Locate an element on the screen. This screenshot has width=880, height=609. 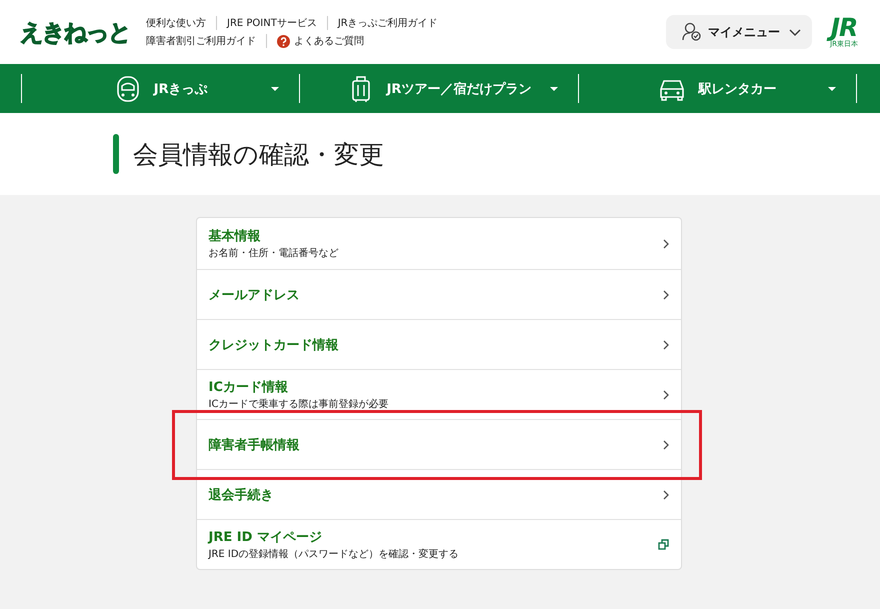
menu-row: 障害者手帳情報 is located at coordinates (438, 444).